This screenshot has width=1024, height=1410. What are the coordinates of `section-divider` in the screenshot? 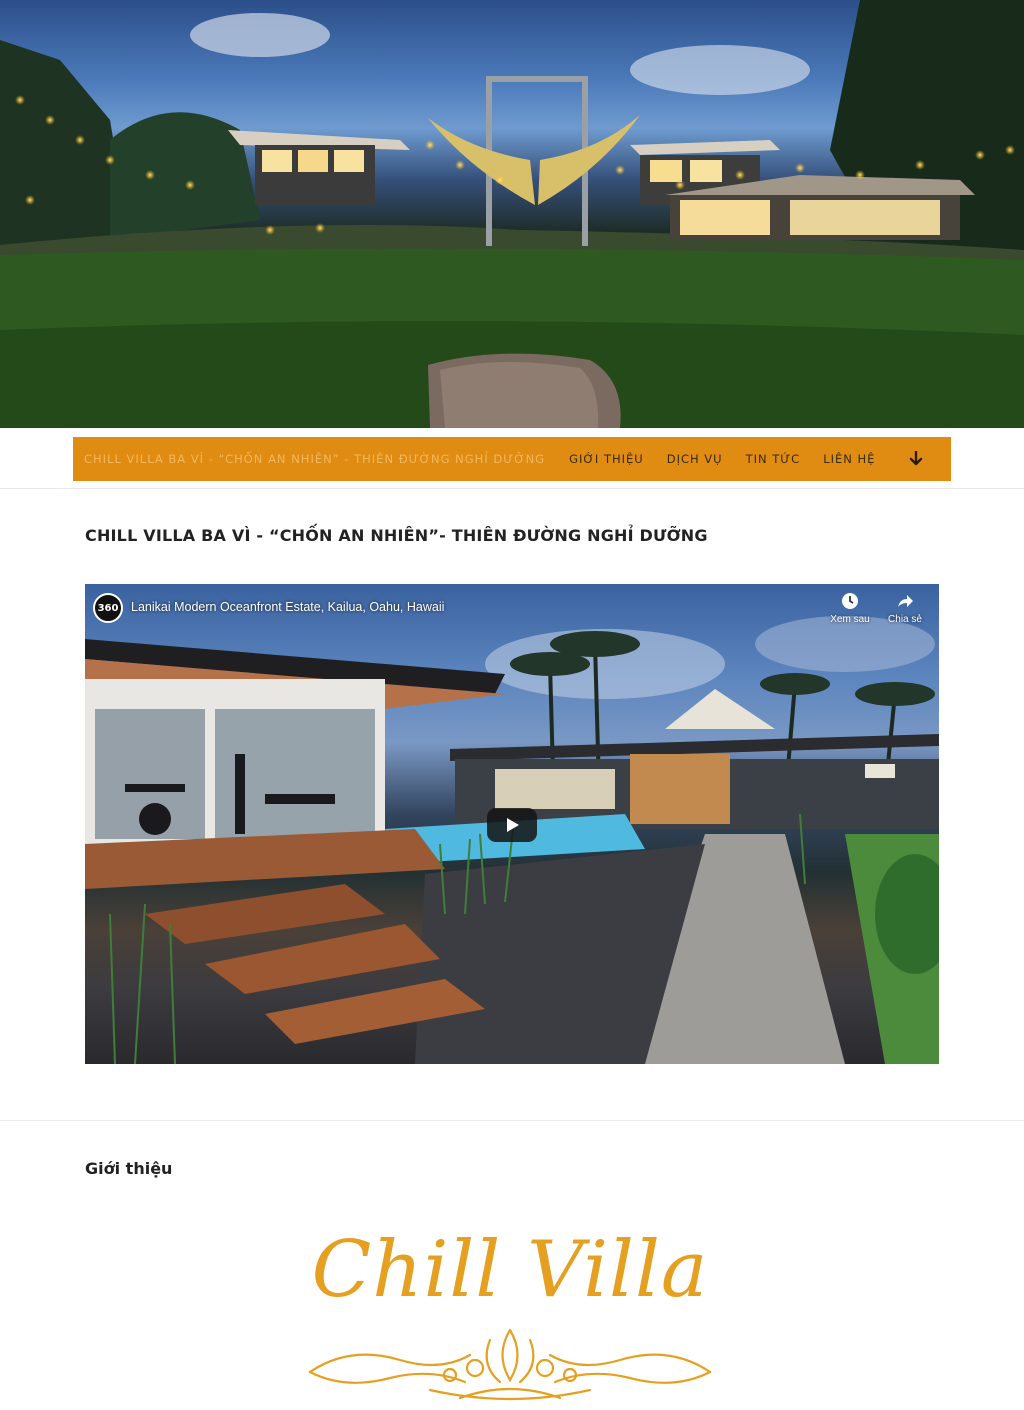 It's located at (512, 1120).